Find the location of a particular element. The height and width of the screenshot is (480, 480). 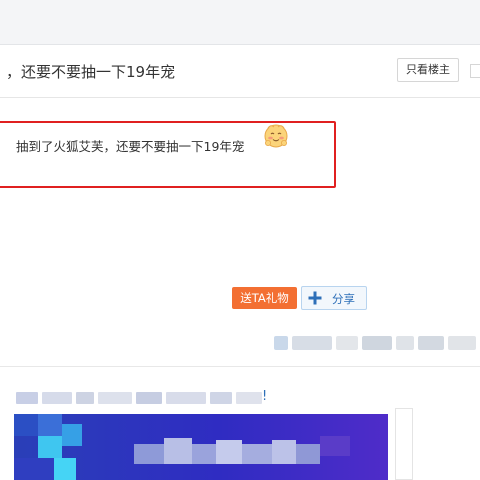

plus-share-icon is located at coordinates (315, 298).